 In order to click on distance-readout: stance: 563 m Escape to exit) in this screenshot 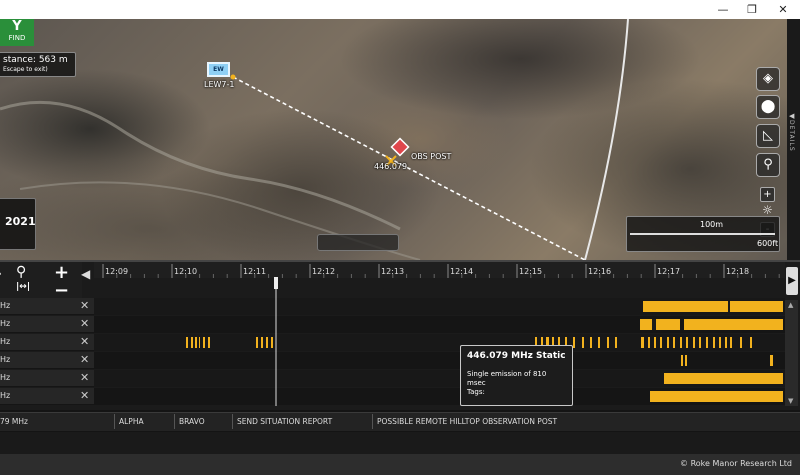, I will do `click(38, 64)`.